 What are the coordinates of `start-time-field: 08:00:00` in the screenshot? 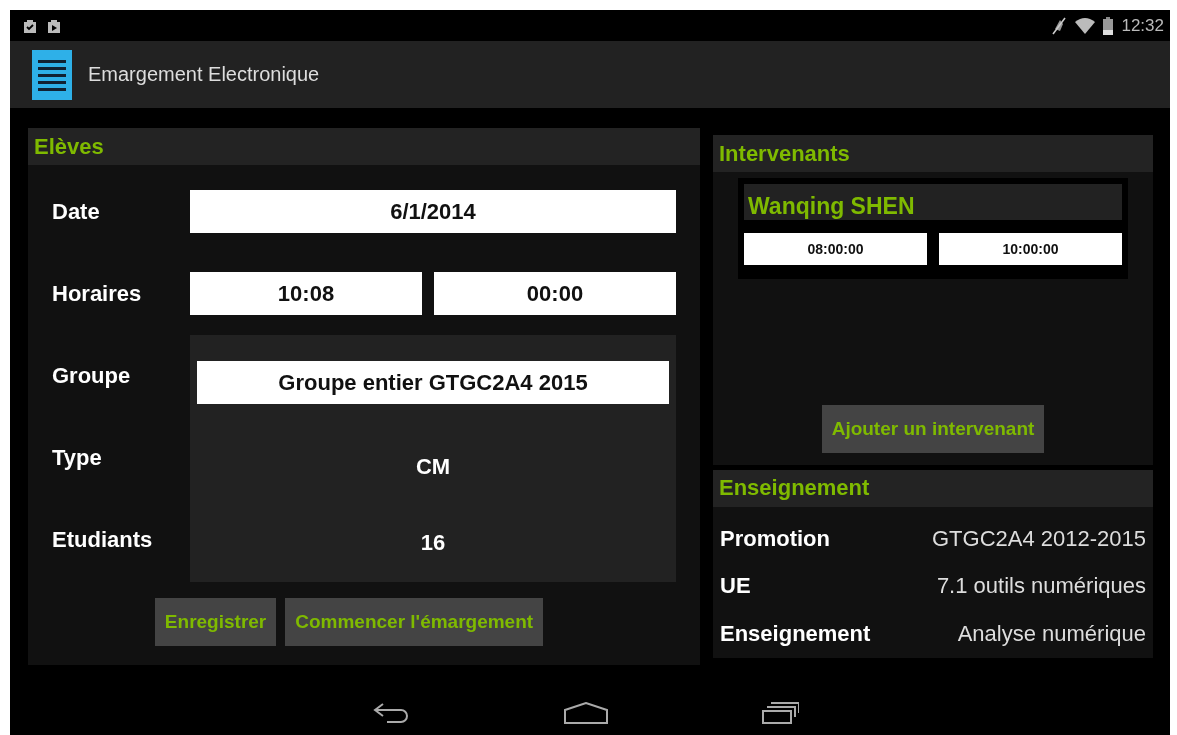 It's located at (835, 249).